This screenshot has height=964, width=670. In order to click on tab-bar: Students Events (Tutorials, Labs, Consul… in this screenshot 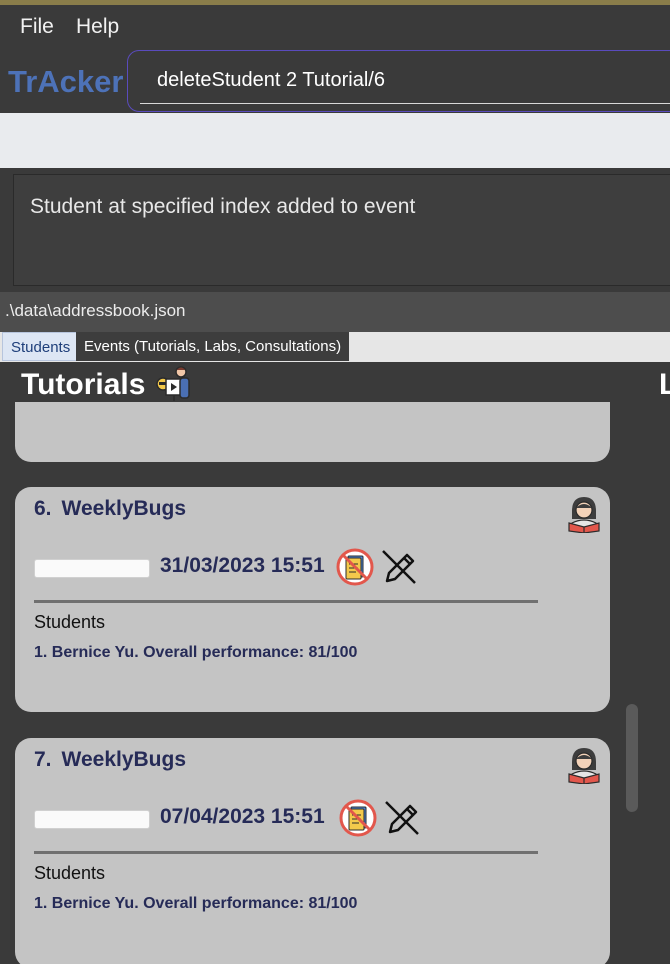, I will do `click(335, 347)`.